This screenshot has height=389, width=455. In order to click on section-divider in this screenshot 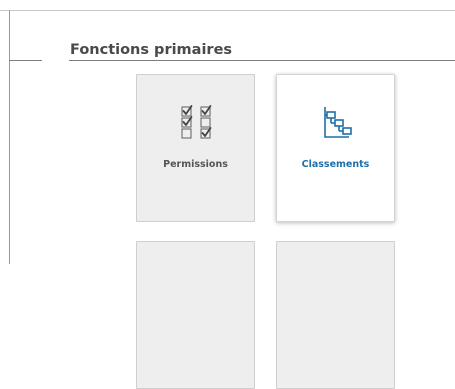, I will do `click(262, 60)`.